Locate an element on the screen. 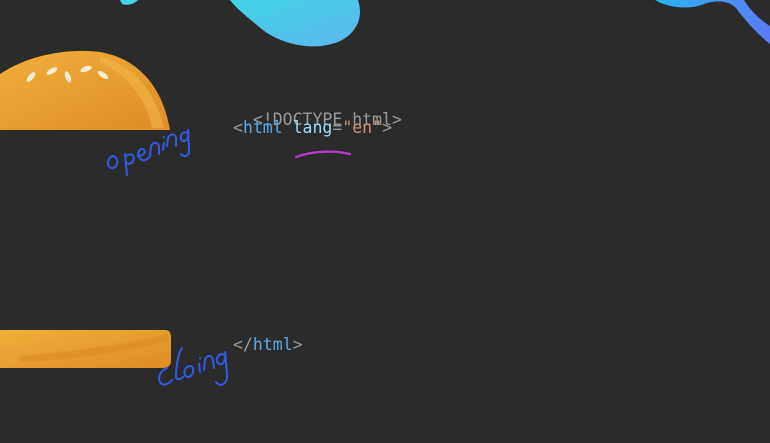 This screenshot has height=443, width=770. lang-value: "en" is located at coordinates (362, 127).